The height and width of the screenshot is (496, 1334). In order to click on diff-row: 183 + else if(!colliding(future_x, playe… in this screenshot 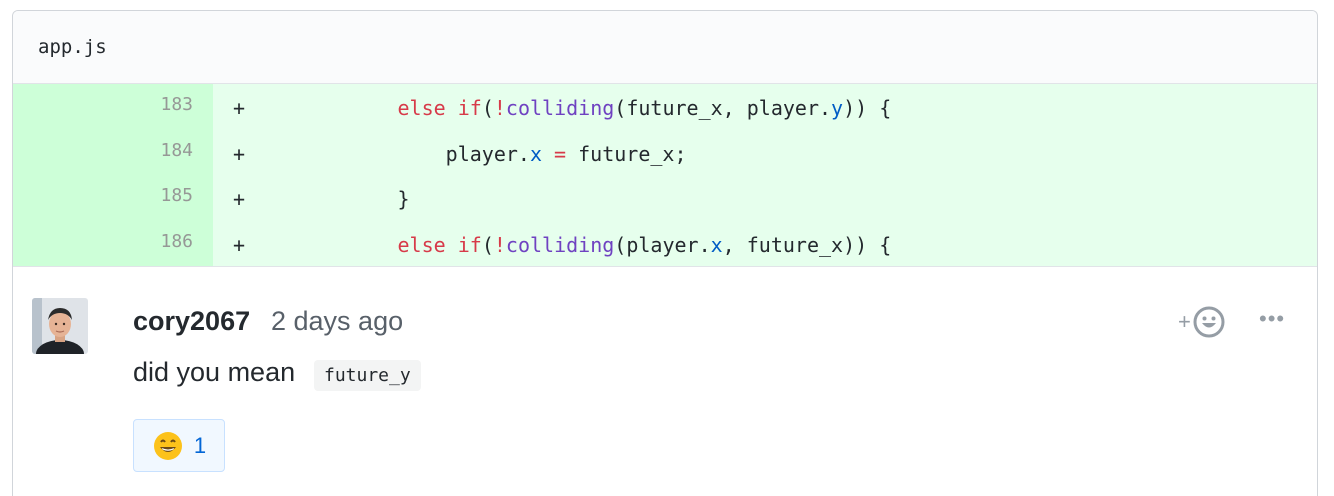, I will do `click(665, 107)`.